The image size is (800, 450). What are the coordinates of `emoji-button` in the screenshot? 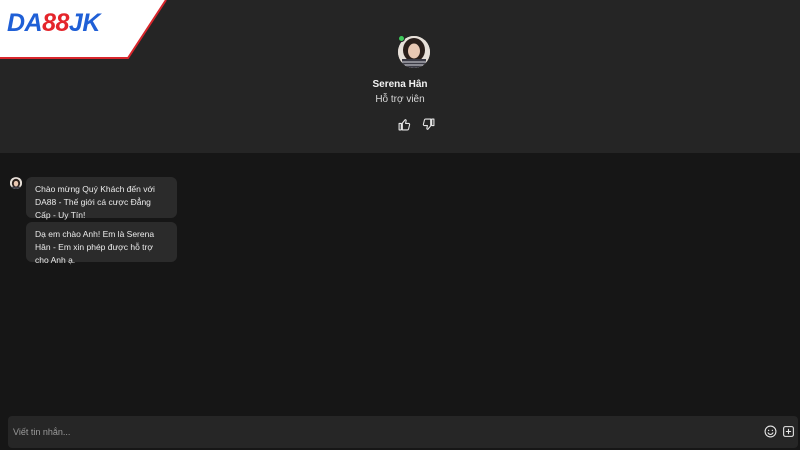 It's located at (770, 431).